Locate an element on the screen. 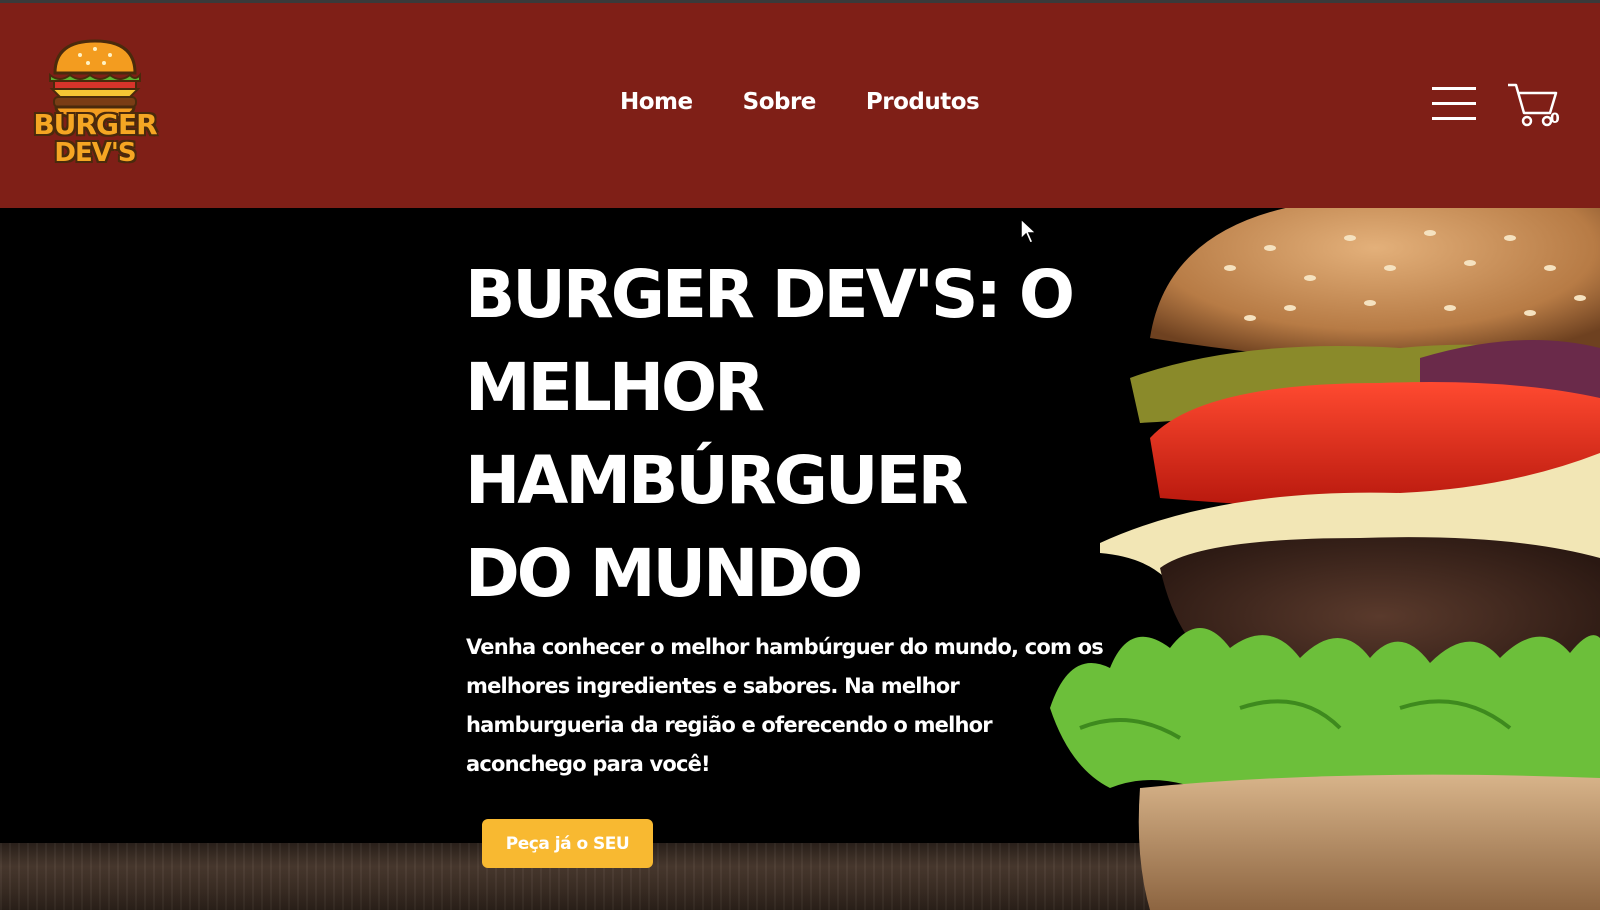  logo-line2: DEV'S is located at coordinates (95, 153).